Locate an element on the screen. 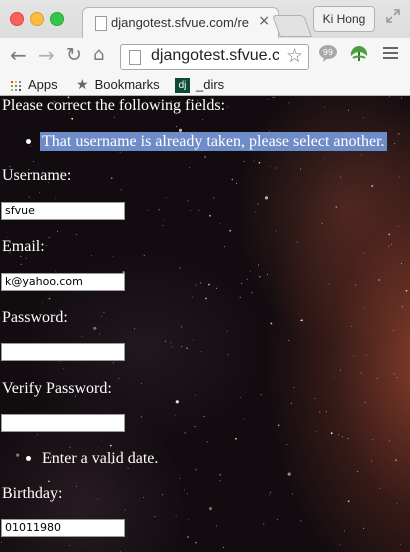 This screenshot has width=410, height=552. verify-password-label: Verify Password: is located at coordinates (57, 388).